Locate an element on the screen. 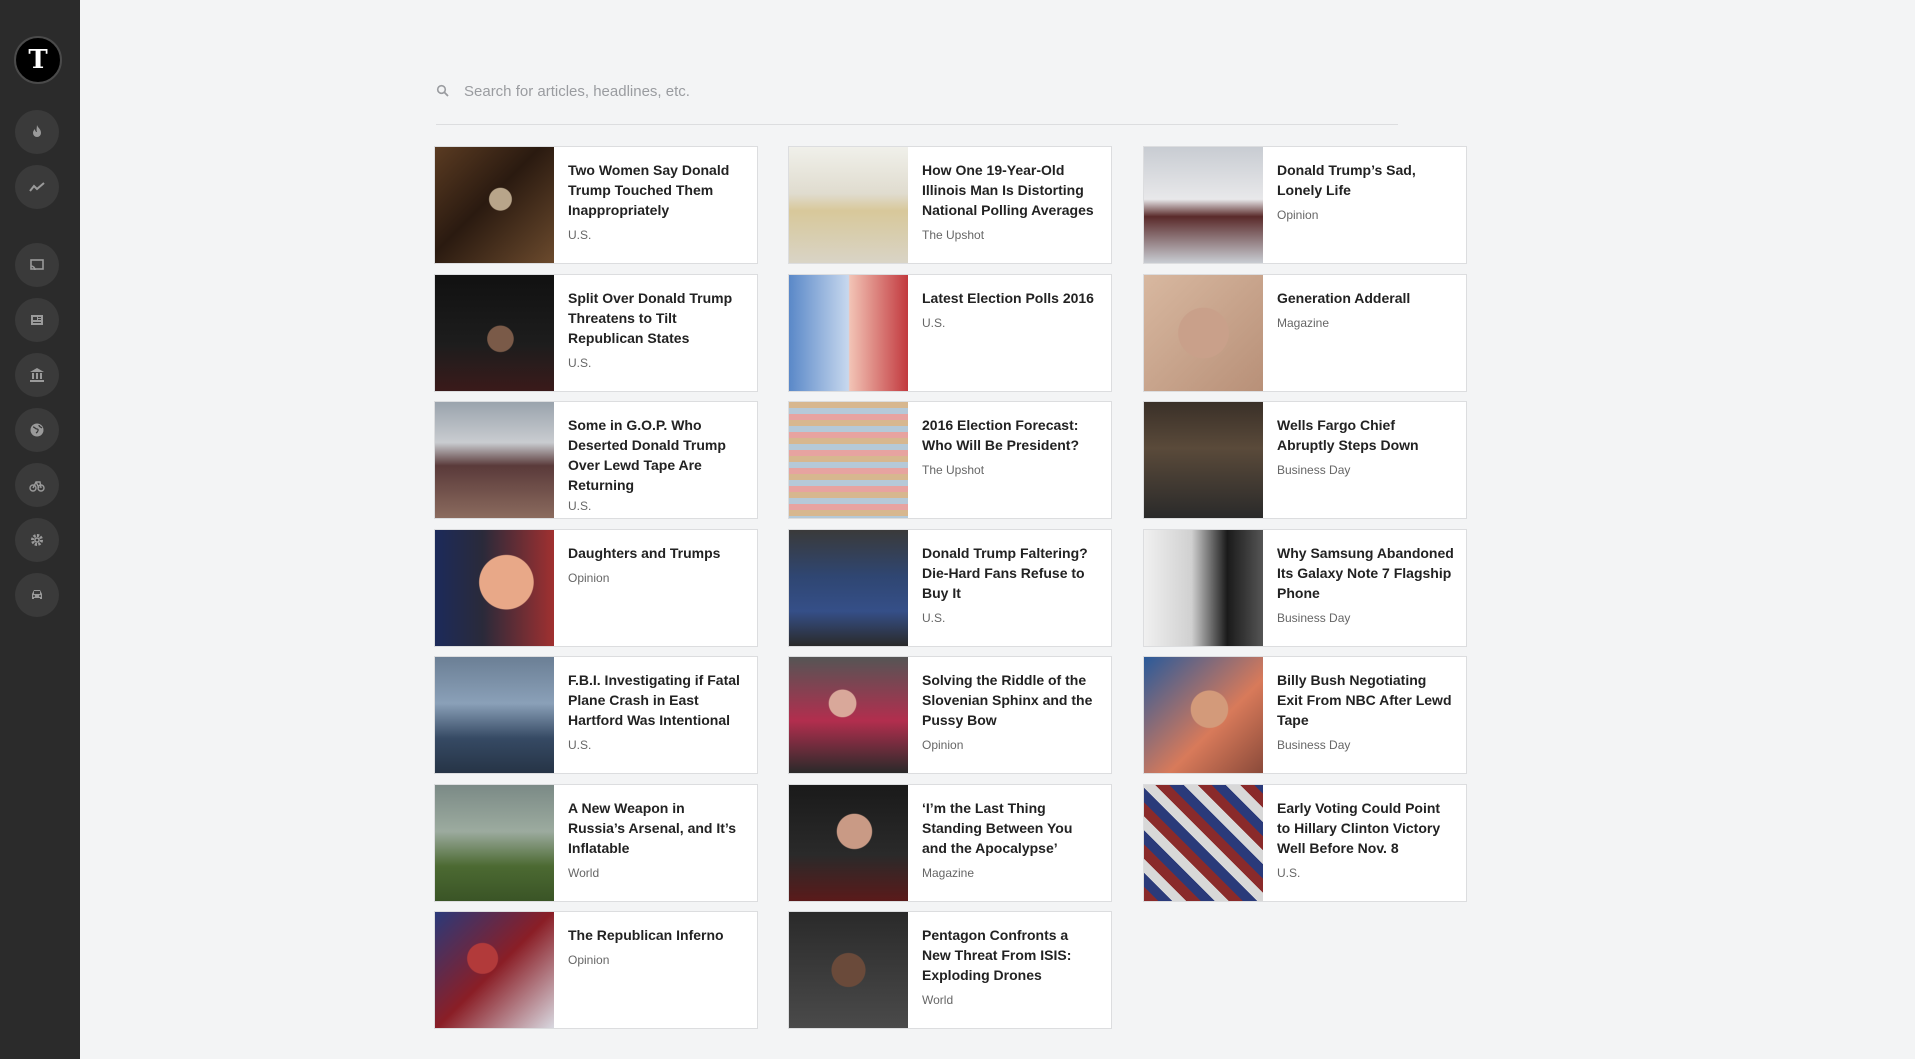  sidebar-item-upshot is located at coordinates (37, 187).